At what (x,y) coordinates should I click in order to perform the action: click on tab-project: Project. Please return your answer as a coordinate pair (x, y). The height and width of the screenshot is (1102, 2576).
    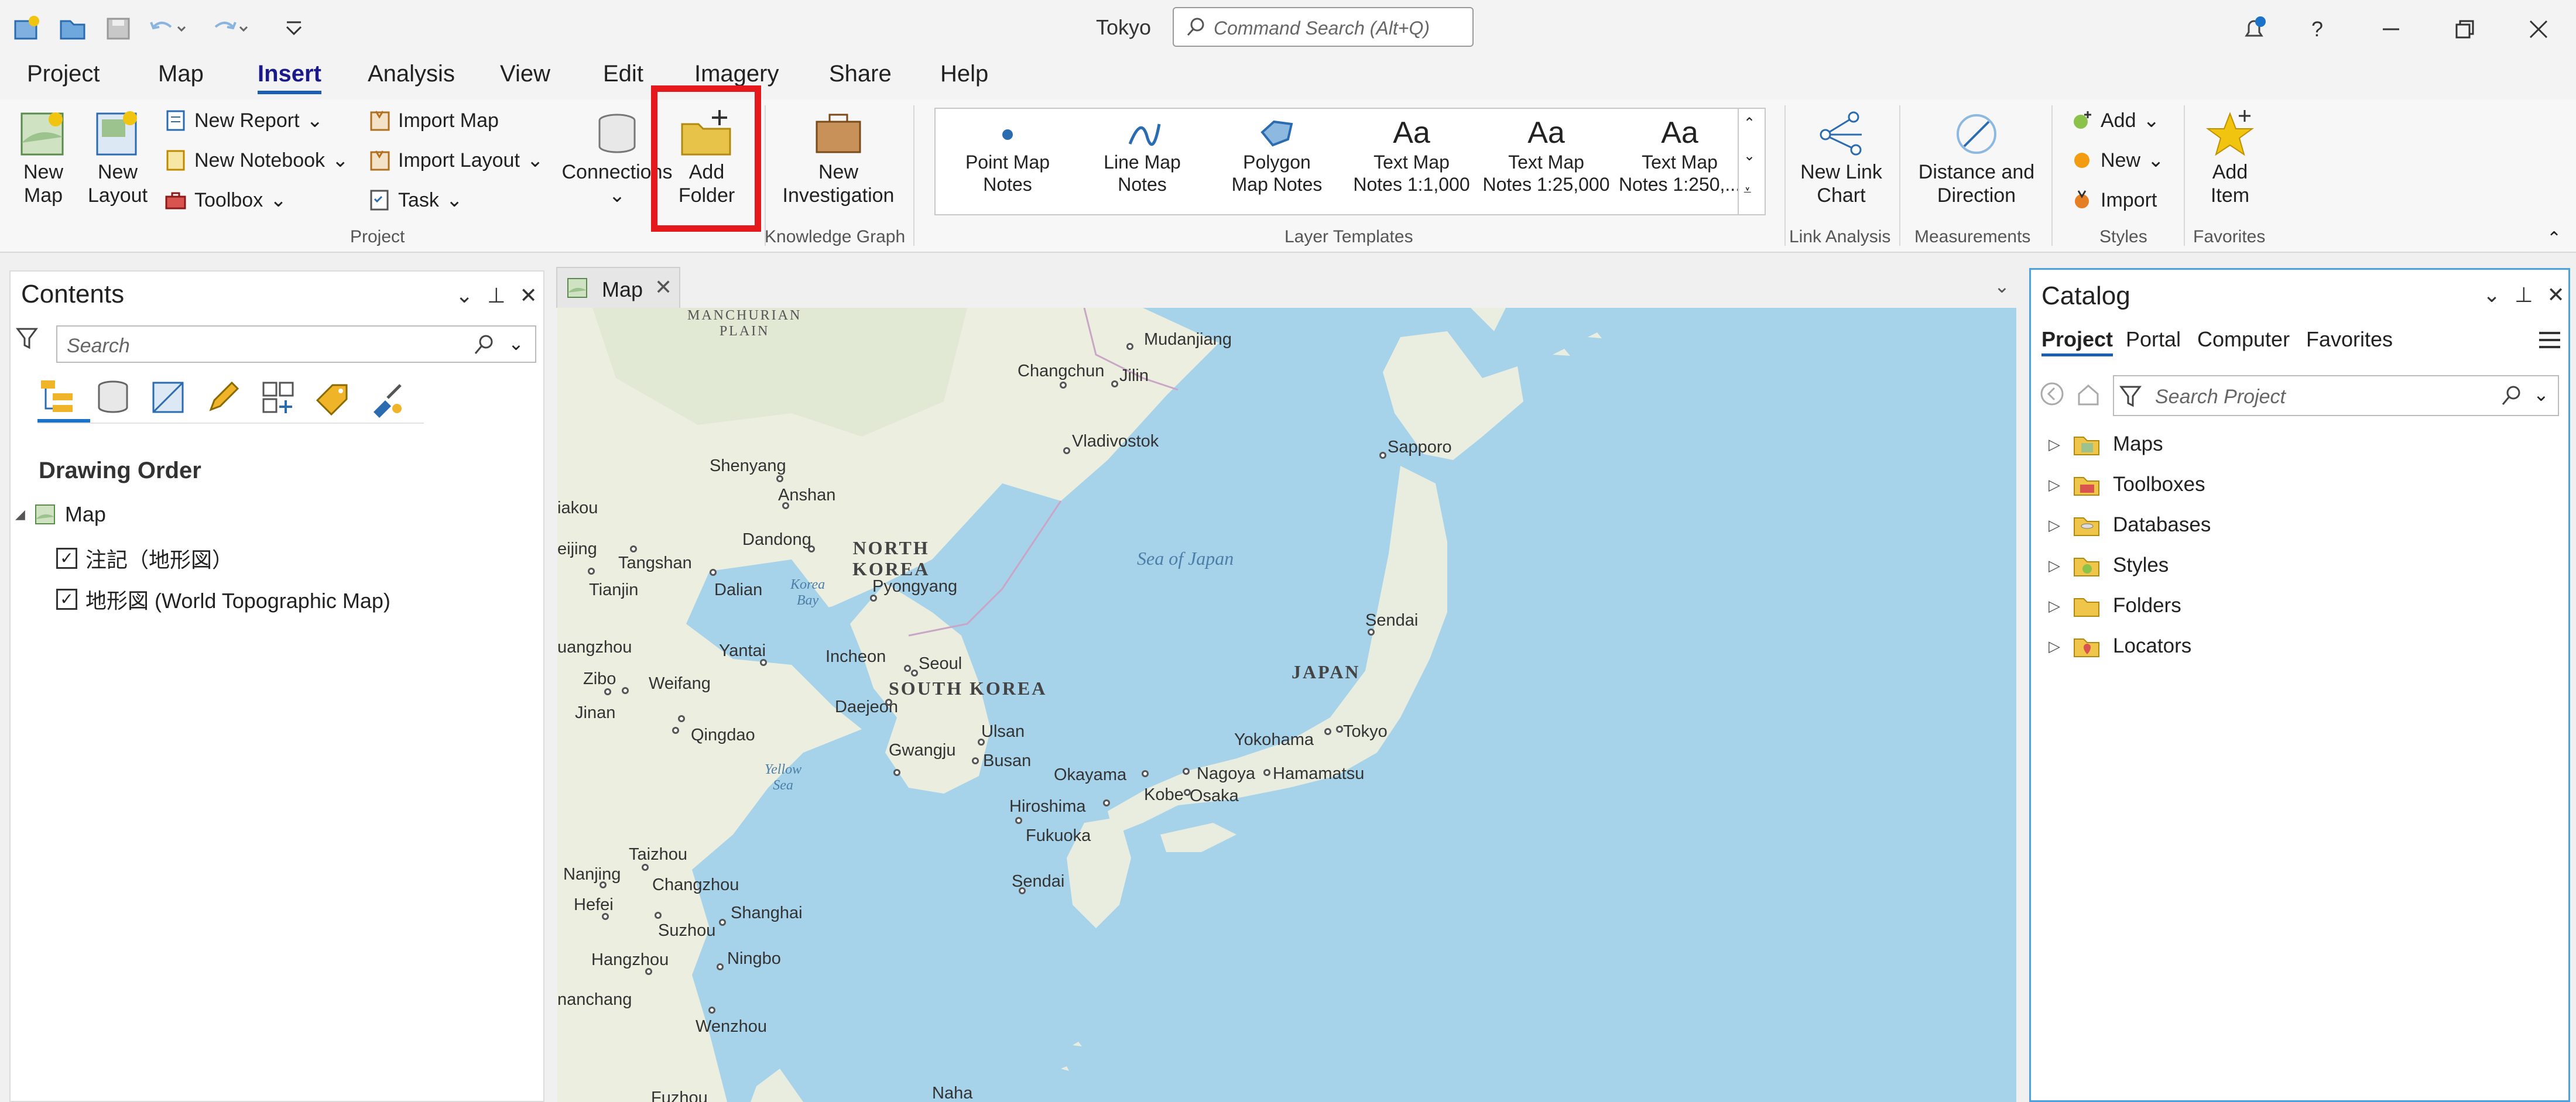
    Looking at the image, I should click on (63, 74).